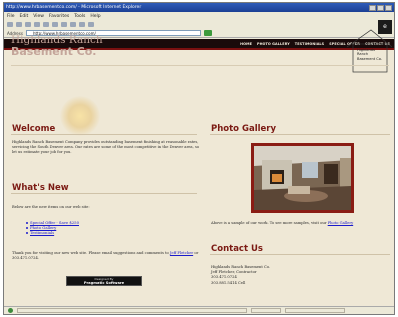 This screenshot has width=398, height=317. What do you see at coordinates (104, 193) in the screenshot?
I see `whats-new-divider` at bounding box center [104, 193].